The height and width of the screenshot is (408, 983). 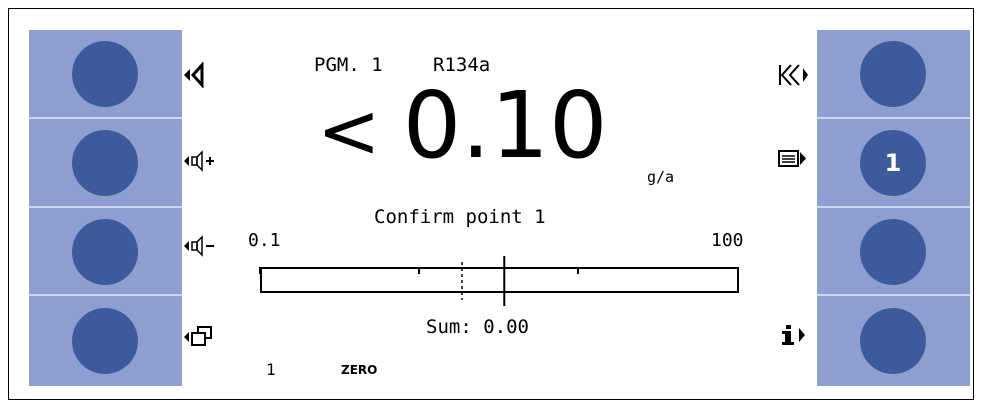 What do you see at coordinates (271, 369) in the screenshot?
I see `footer-index: 1` at bounding box center [271, 369].